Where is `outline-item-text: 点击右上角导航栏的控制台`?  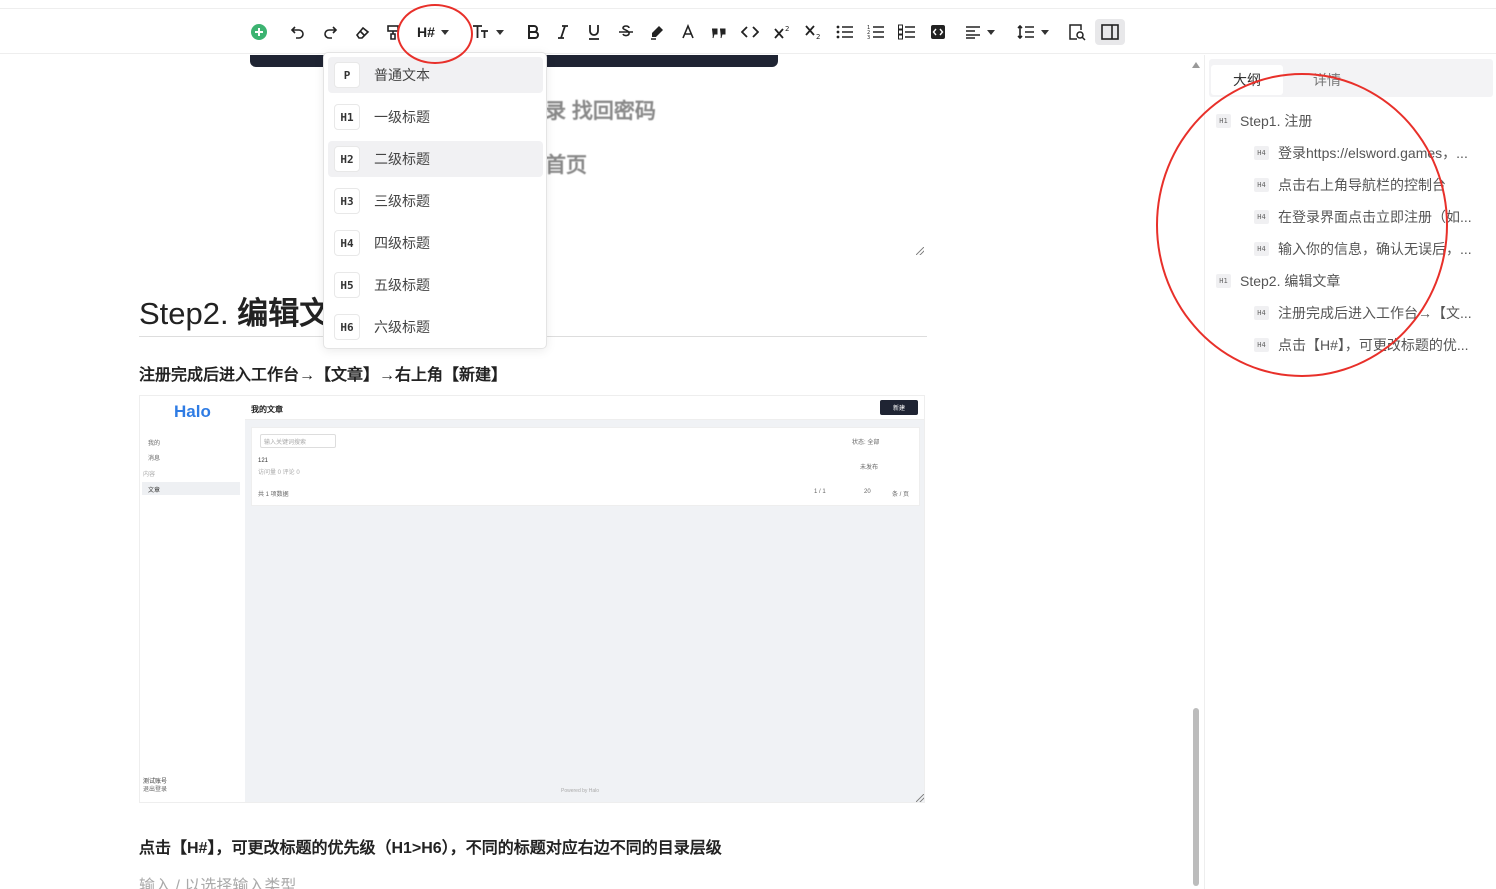 outline-item-text: 点击右上角导航栏的控制台 is located at coordinates (1362, 185).